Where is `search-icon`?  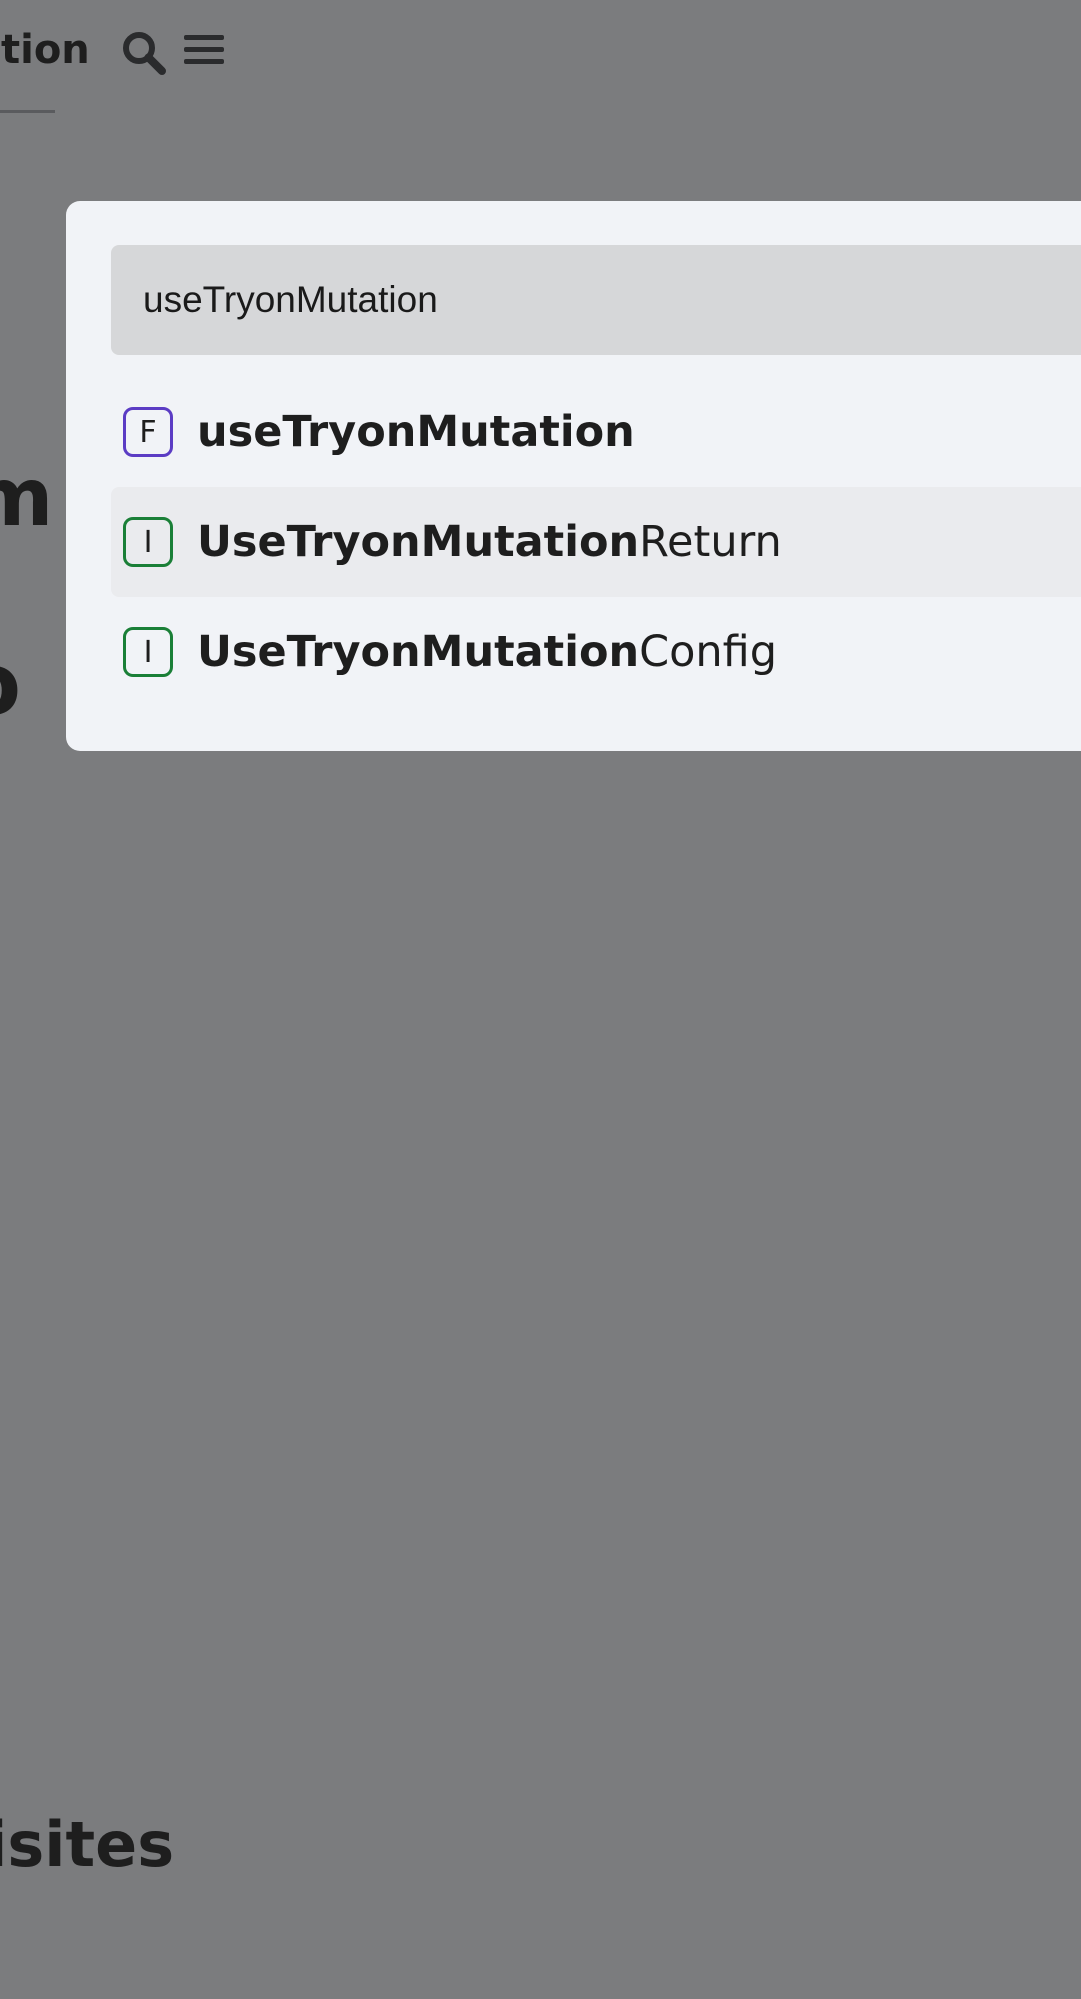
search-icon is located at coordinates (144, 53).